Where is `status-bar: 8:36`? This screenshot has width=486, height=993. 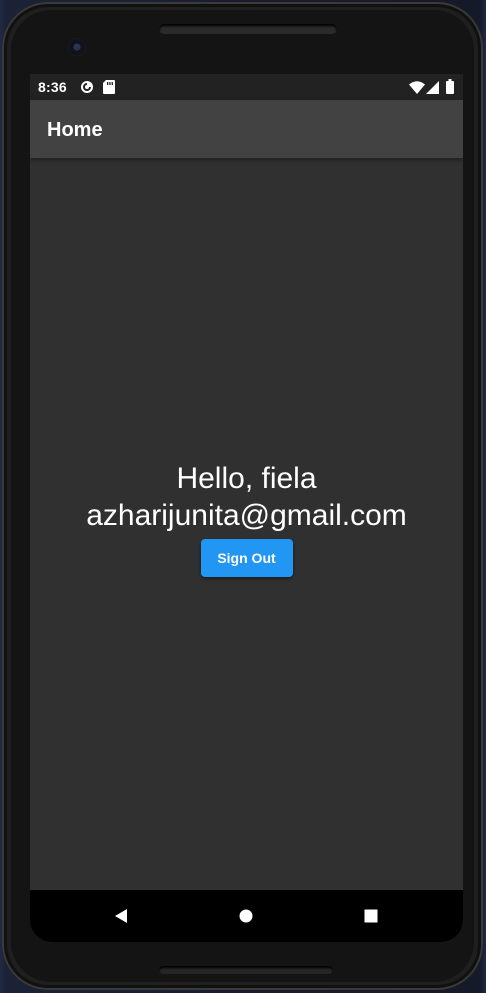 status-bar: 8:36 is located at coordinates (246, 87).